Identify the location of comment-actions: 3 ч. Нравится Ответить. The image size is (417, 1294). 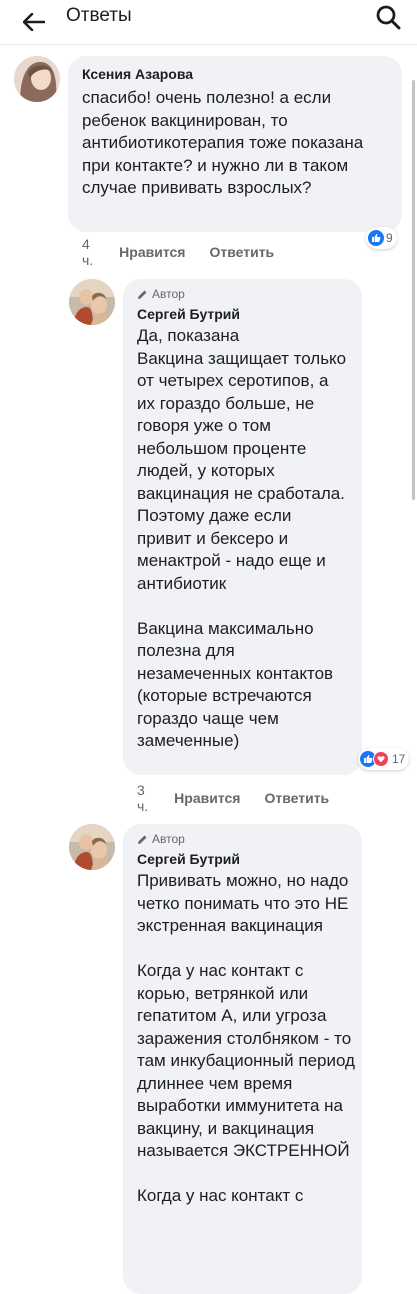
(245, 798).